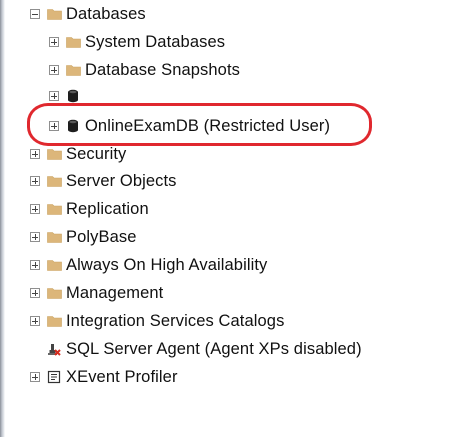 The width and height of the screenshot is (471, 437). Describe the element at coordinates (54, 349) in the screenshot. I see `sql-agent-disabled-icon` at that location.